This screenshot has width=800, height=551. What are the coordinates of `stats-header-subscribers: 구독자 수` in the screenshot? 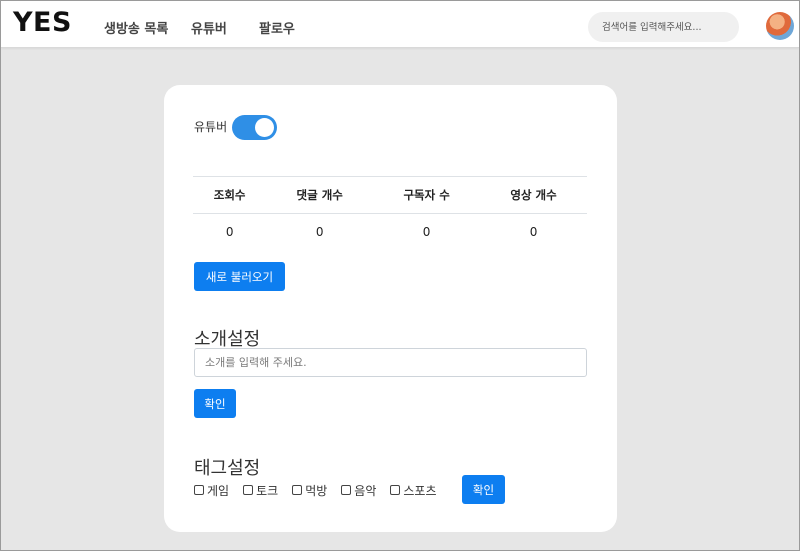 It's located at (427, 195).